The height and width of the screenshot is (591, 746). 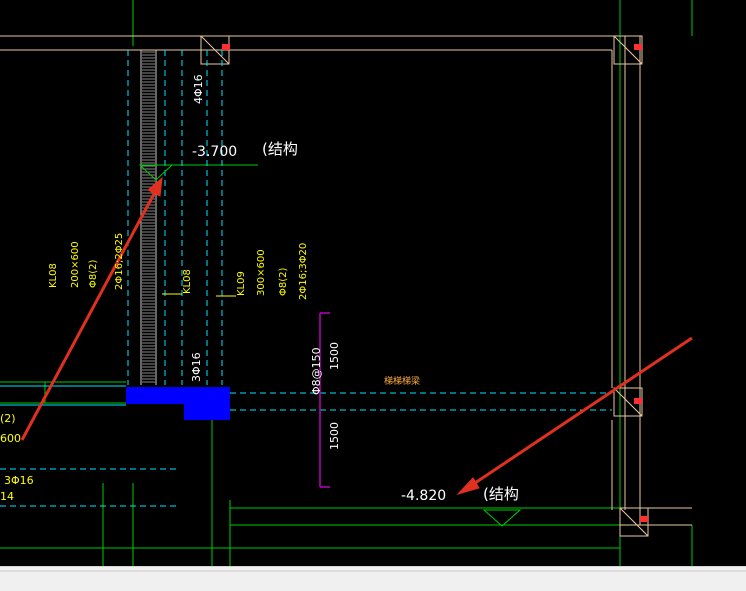 What do you see at coordinates (423, 496) in the screenshot?
I see `elevation-bottom-text: -4.820` at bounding box center [423, 496].